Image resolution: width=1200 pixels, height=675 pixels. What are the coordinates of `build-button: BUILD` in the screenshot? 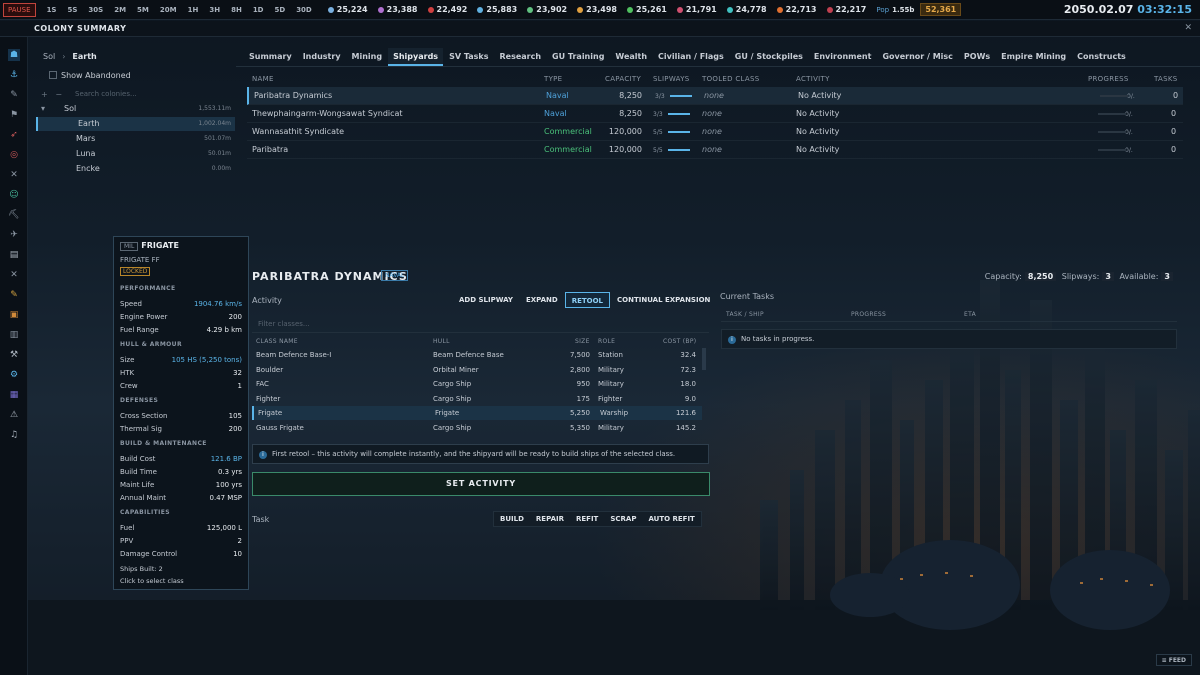 It's located at (512, 519).